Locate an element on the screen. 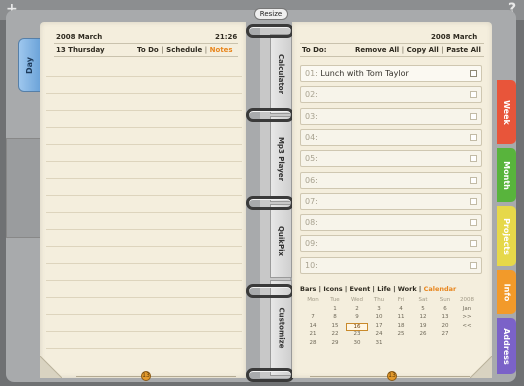 Image resolution: width=524 pixels, height=386 pixels. tab-schedule: Schedule is located at coordinates (184, 50).